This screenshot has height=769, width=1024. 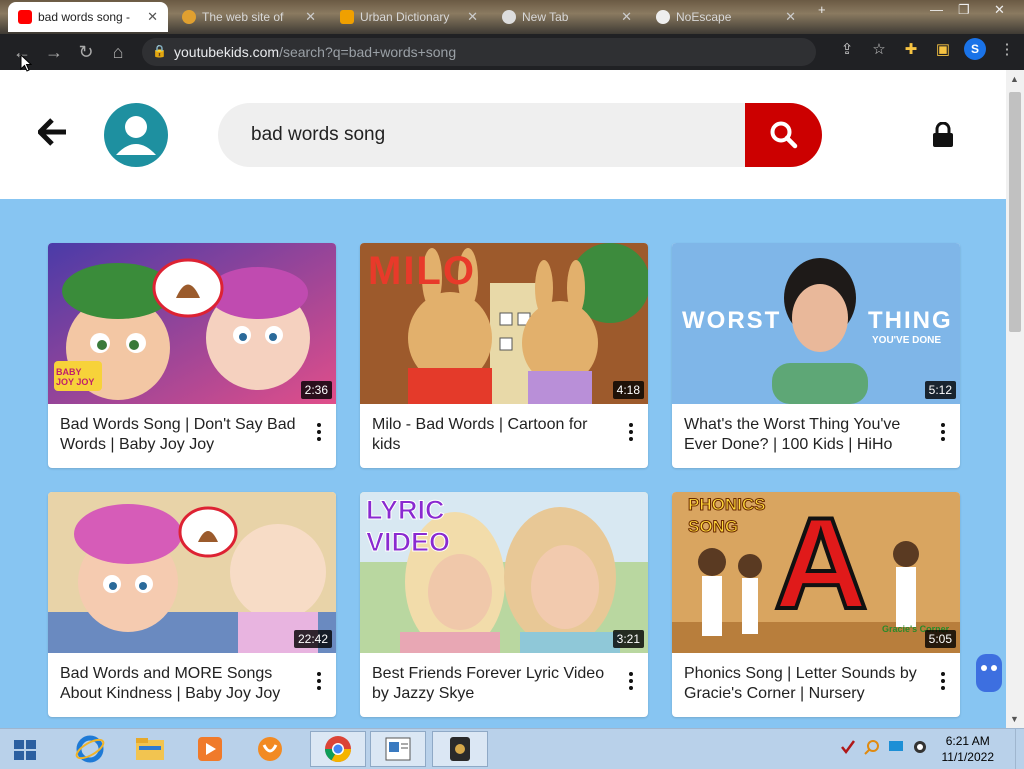 What do you see at coordinates (504, 572) in the screenshot?
I see `video-thumbnail: LYRIC VIDEO 3:21` at bounding box center [504, 572].